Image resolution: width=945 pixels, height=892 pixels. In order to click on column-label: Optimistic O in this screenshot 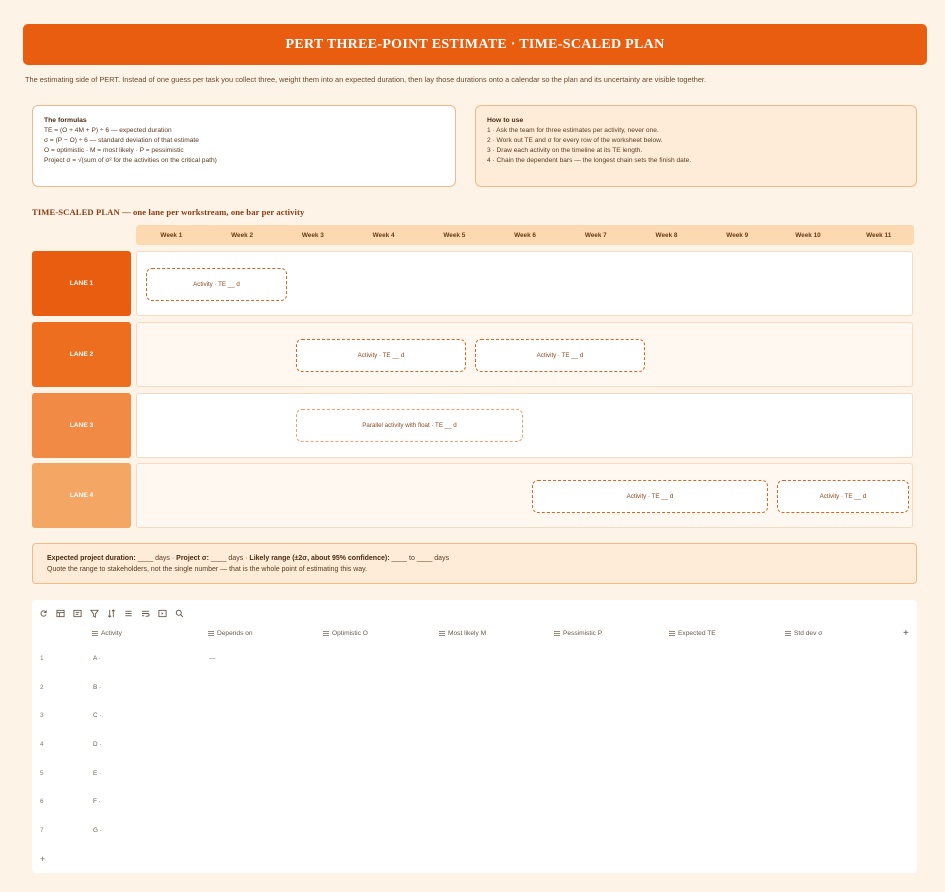, I will do `click(350, 633)`.